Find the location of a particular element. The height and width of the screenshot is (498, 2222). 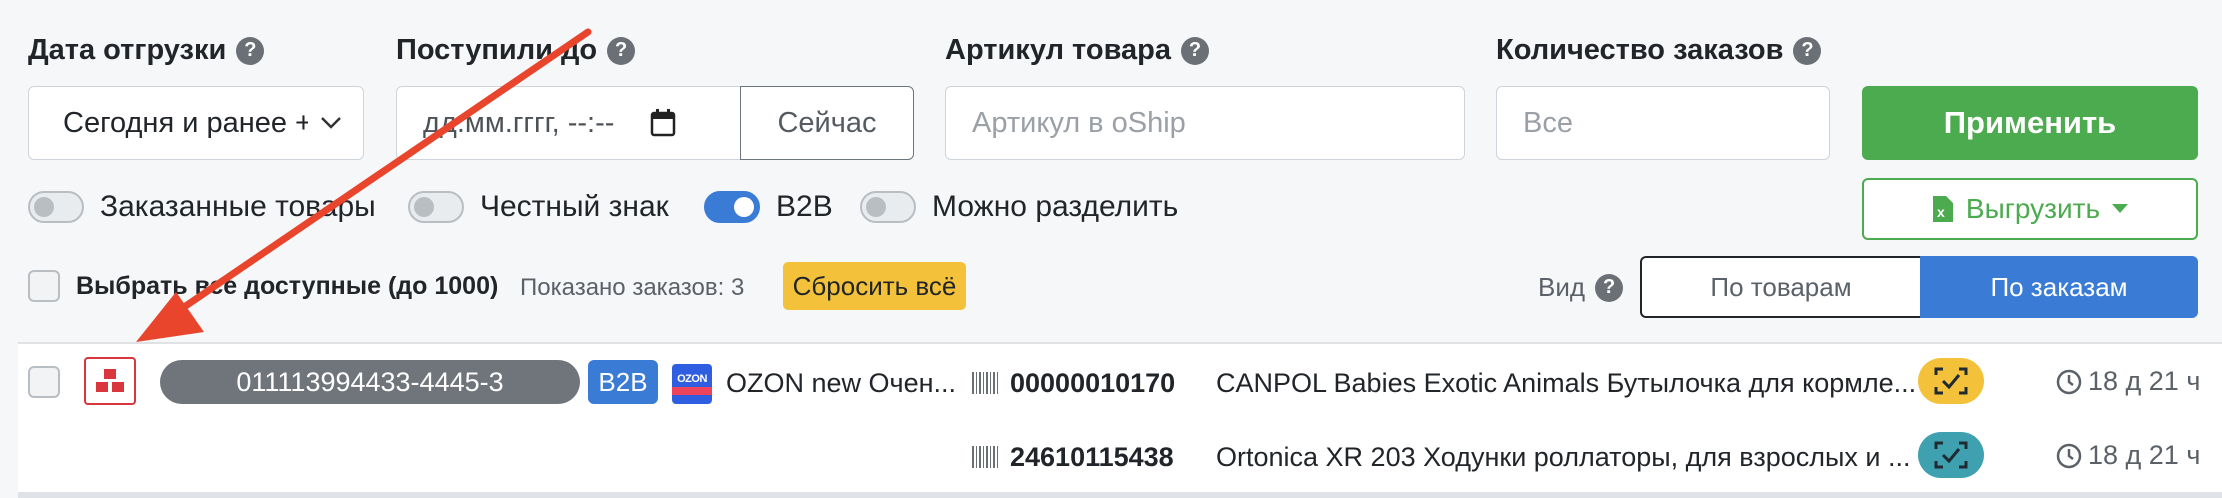

ship-date-label: Дата отгрузки ? is located at coordinates (146, 50).